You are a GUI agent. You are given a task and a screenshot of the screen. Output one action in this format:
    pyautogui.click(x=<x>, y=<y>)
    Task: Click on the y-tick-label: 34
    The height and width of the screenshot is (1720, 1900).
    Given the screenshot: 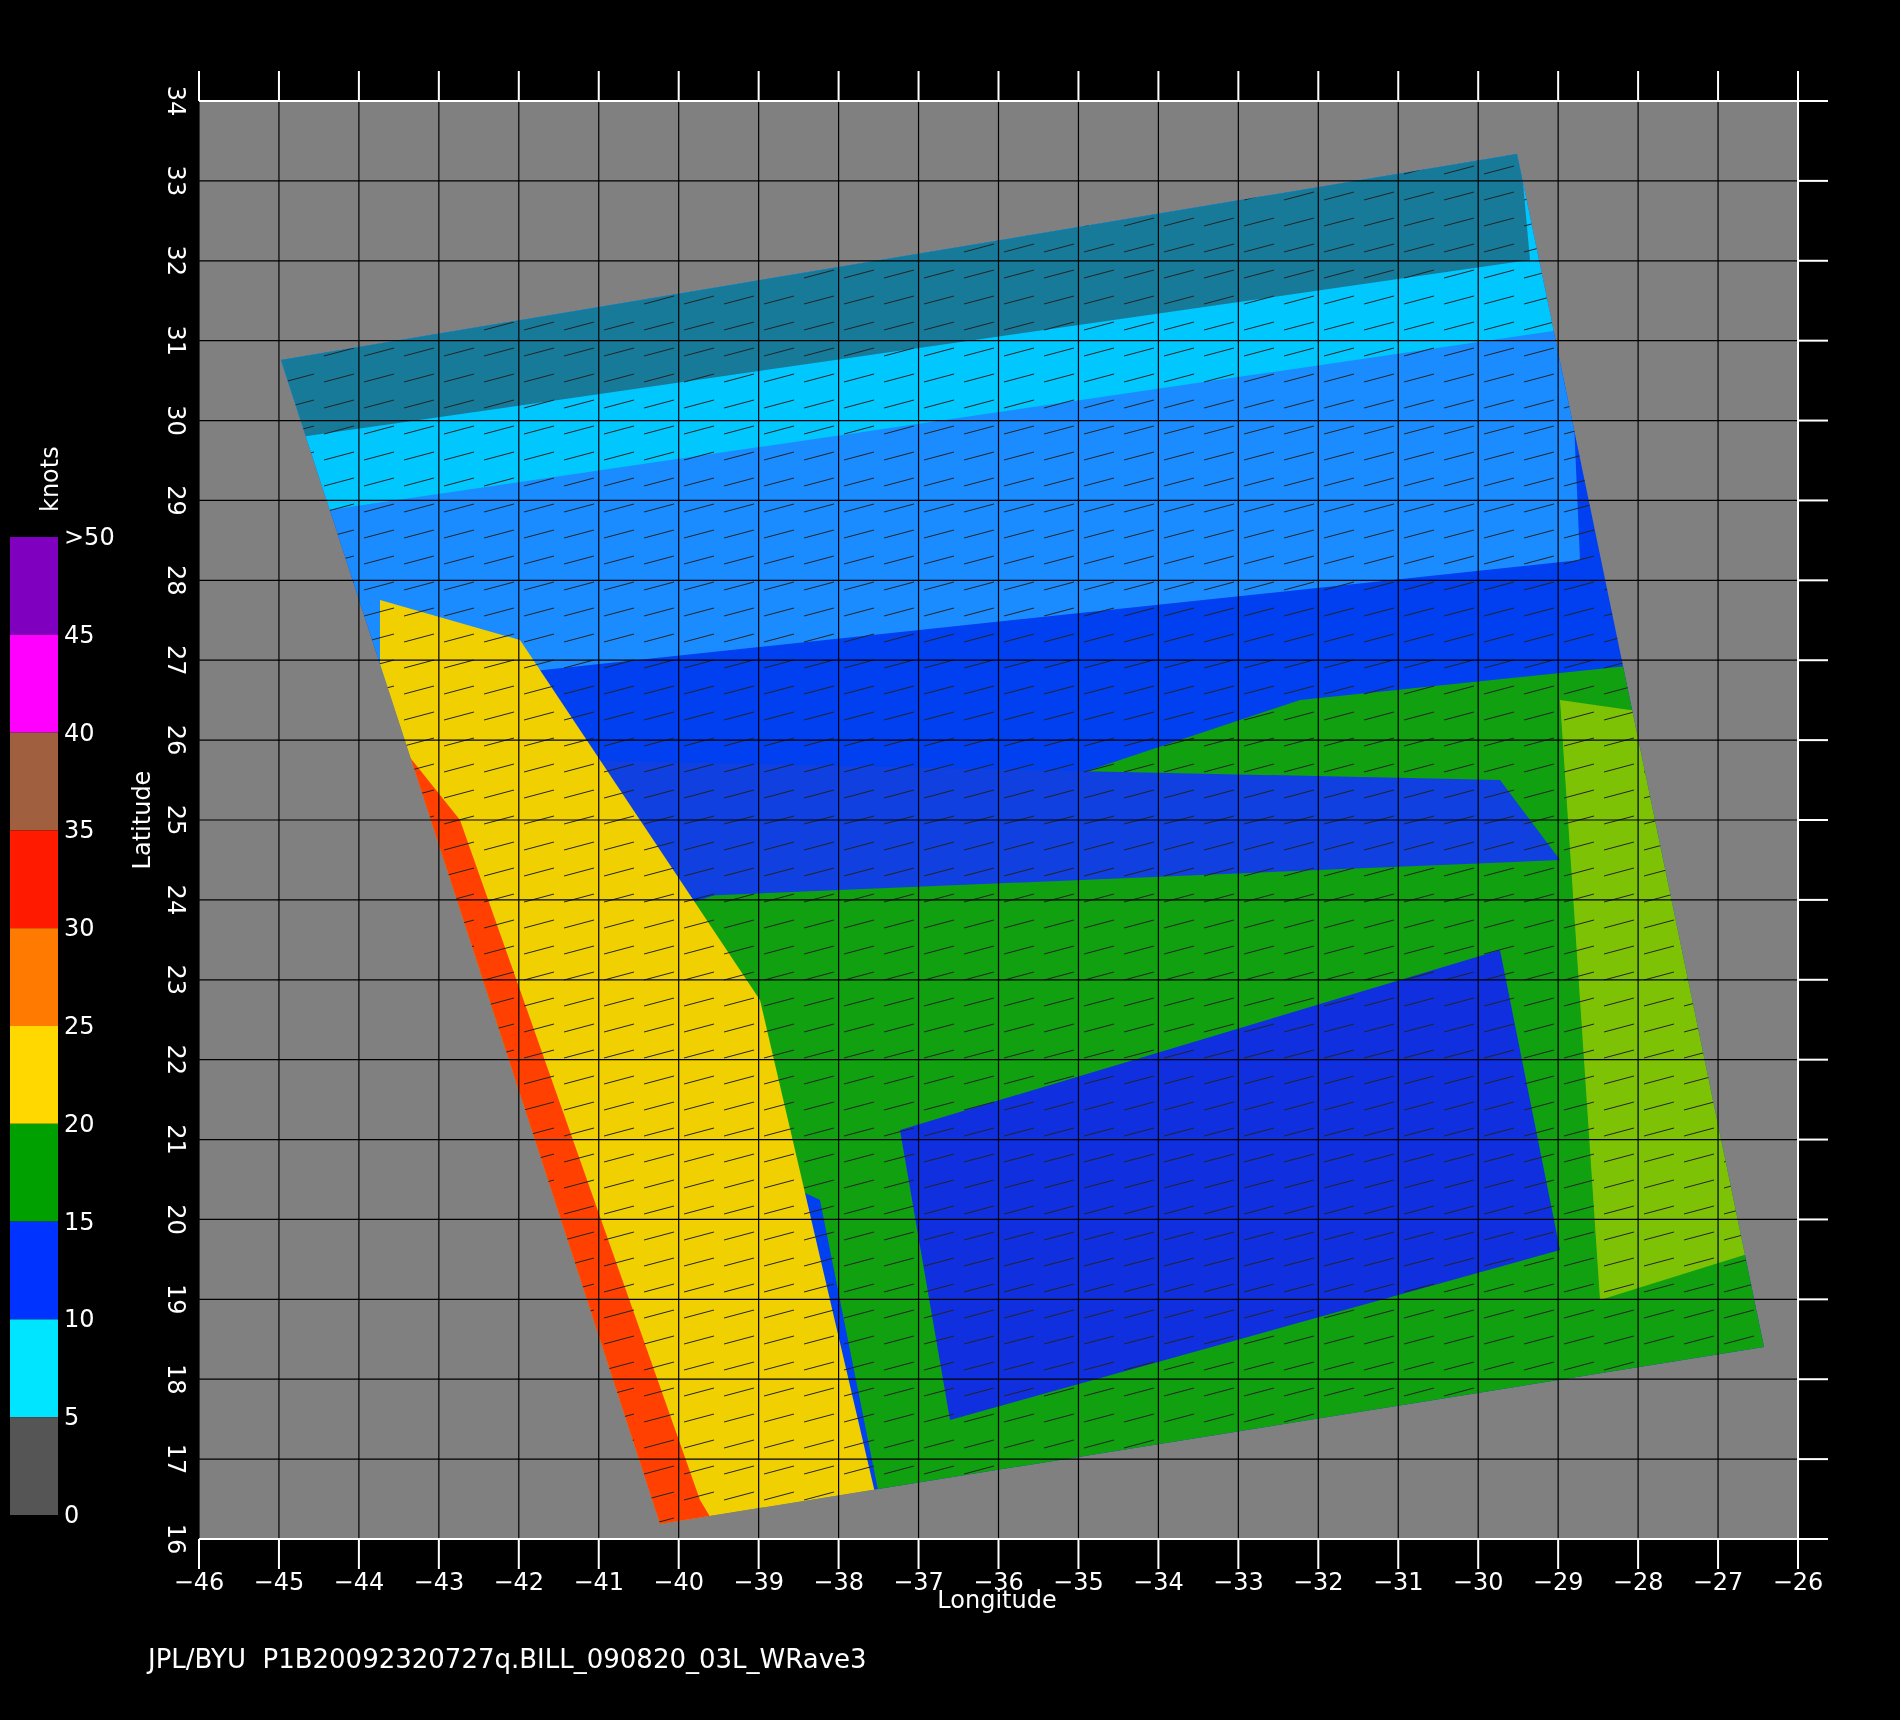 What is the action you would take?
    pyautogui.click(x=176, y=101)
    